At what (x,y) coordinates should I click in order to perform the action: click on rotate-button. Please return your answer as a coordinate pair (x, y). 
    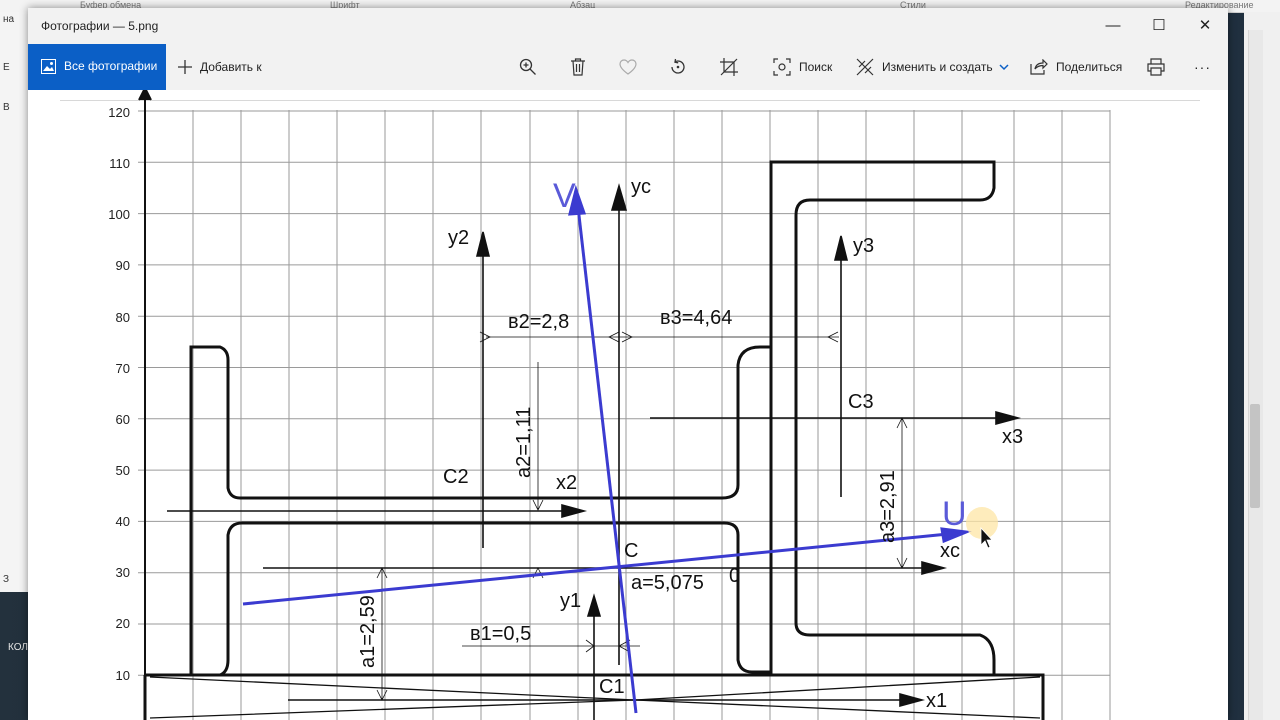
    Looking at the image, I should click on (678, 67).